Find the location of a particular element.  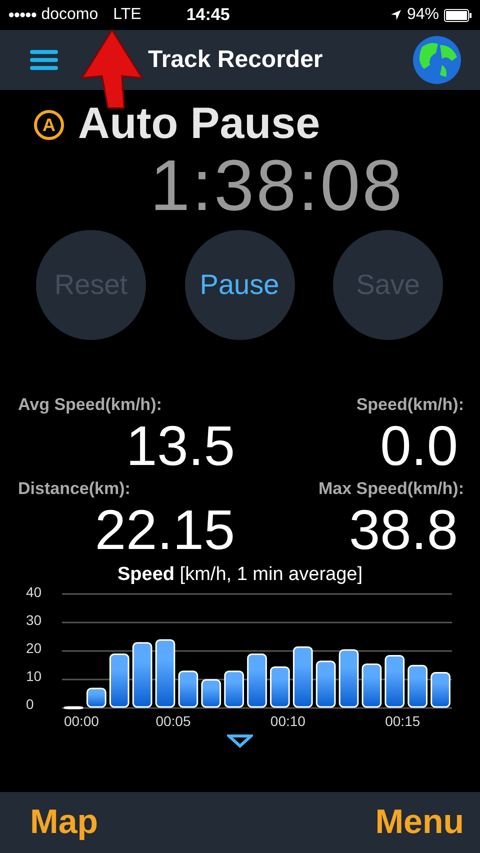

location-arrow-icon is located at coordinates (396, 15).